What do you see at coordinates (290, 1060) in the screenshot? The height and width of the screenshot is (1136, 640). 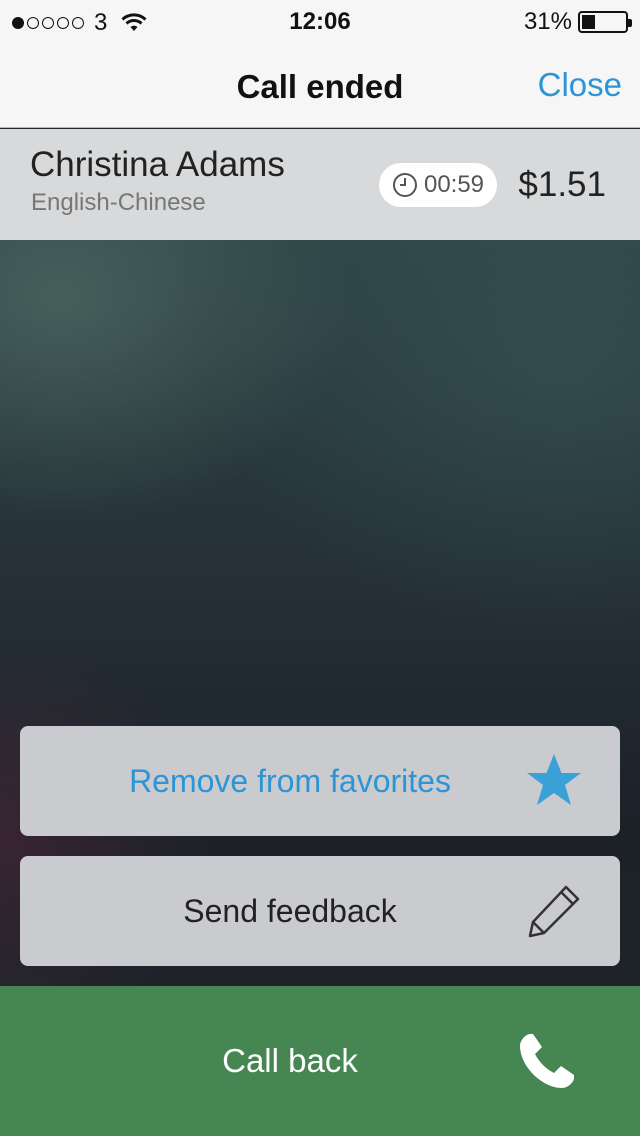 I see `call-back-label: Call back` at bounding box center [290, 1060].